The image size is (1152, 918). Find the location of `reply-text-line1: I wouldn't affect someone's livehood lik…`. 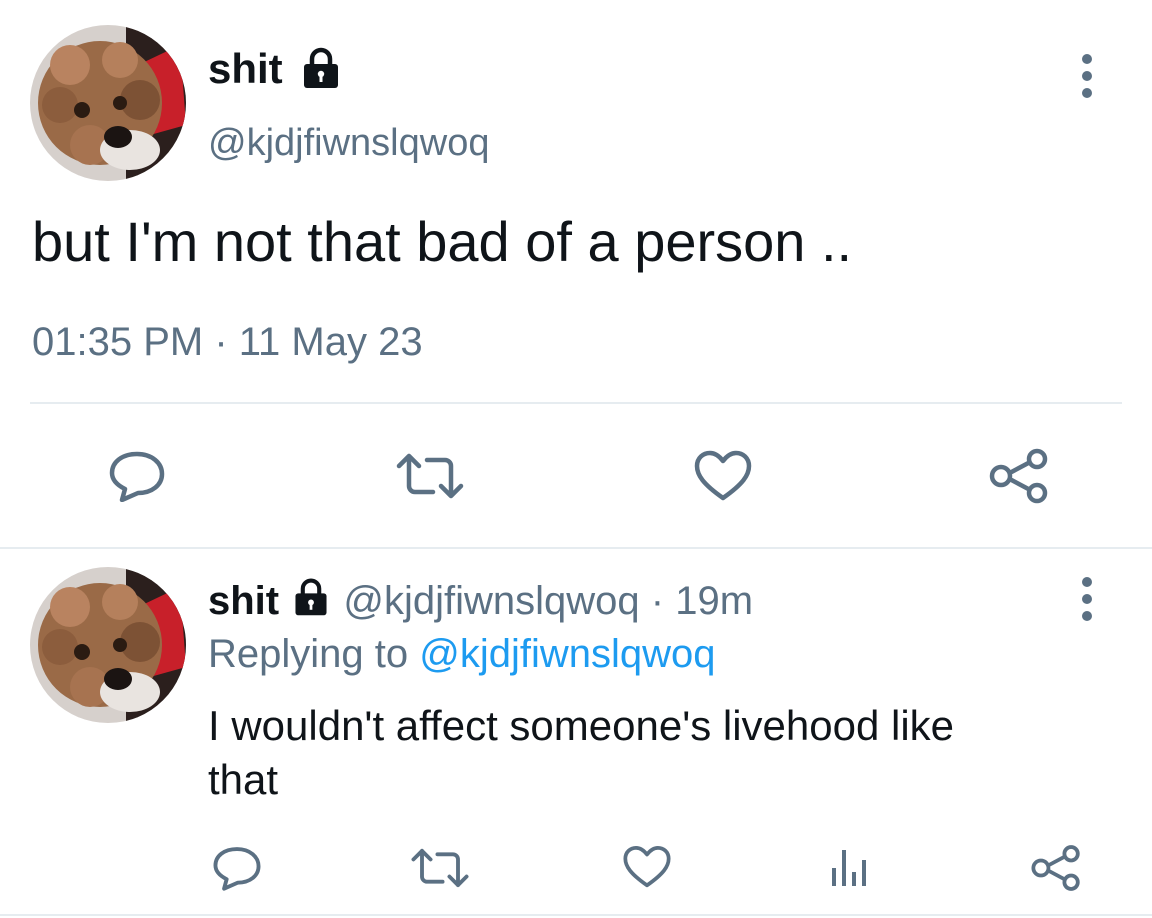

reply-text-line1: I wouldn't affect someone's livehood lik… is located at coordinates (581, 725).